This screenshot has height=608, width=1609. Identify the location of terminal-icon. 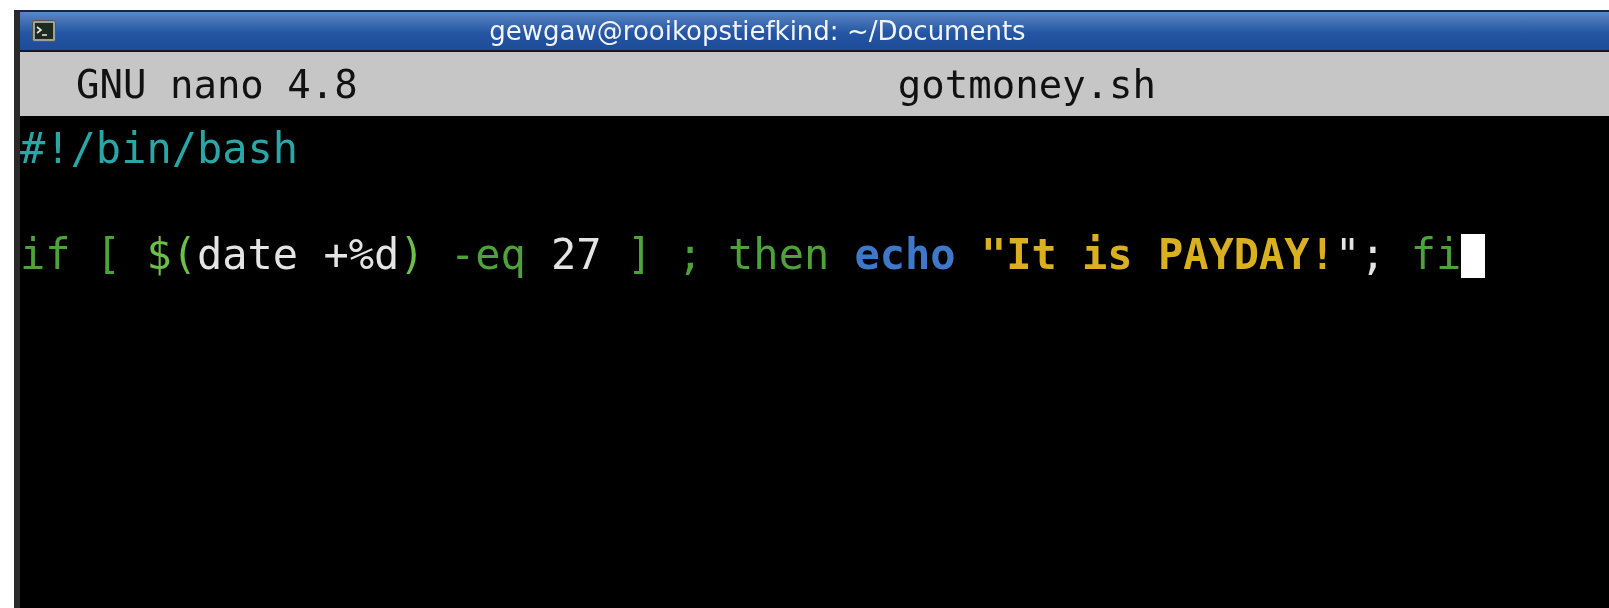
(44, 31).